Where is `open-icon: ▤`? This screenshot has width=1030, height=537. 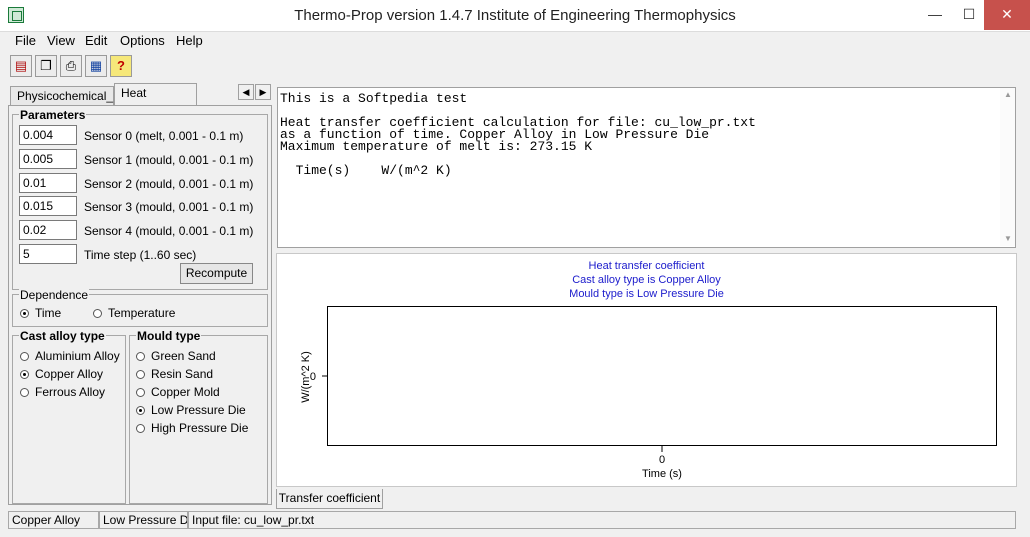 open-icon: ▤ is located at coordinates (21, 66).